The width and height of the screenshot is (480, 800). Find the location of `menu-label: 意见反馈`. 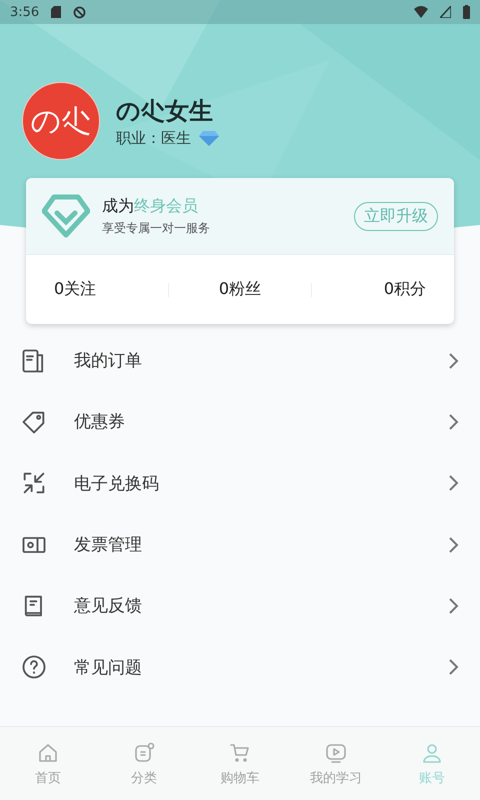

menu-label: 意见反馈 is located at coordinates (108, 606).